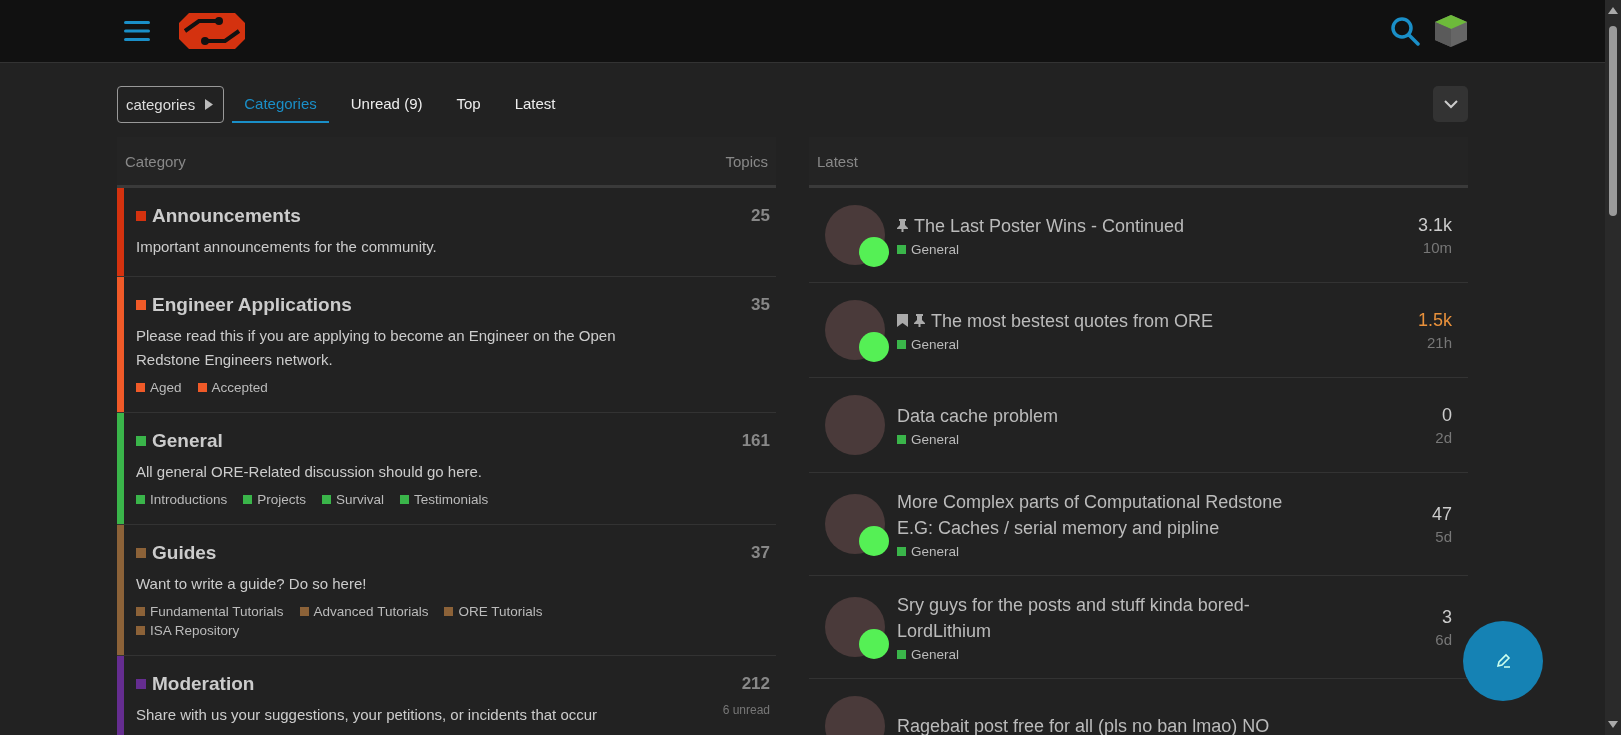 The width and height of the screenshot is (1621, 735). I want to click on reply-count: 1.5k, so click(1434, 320).